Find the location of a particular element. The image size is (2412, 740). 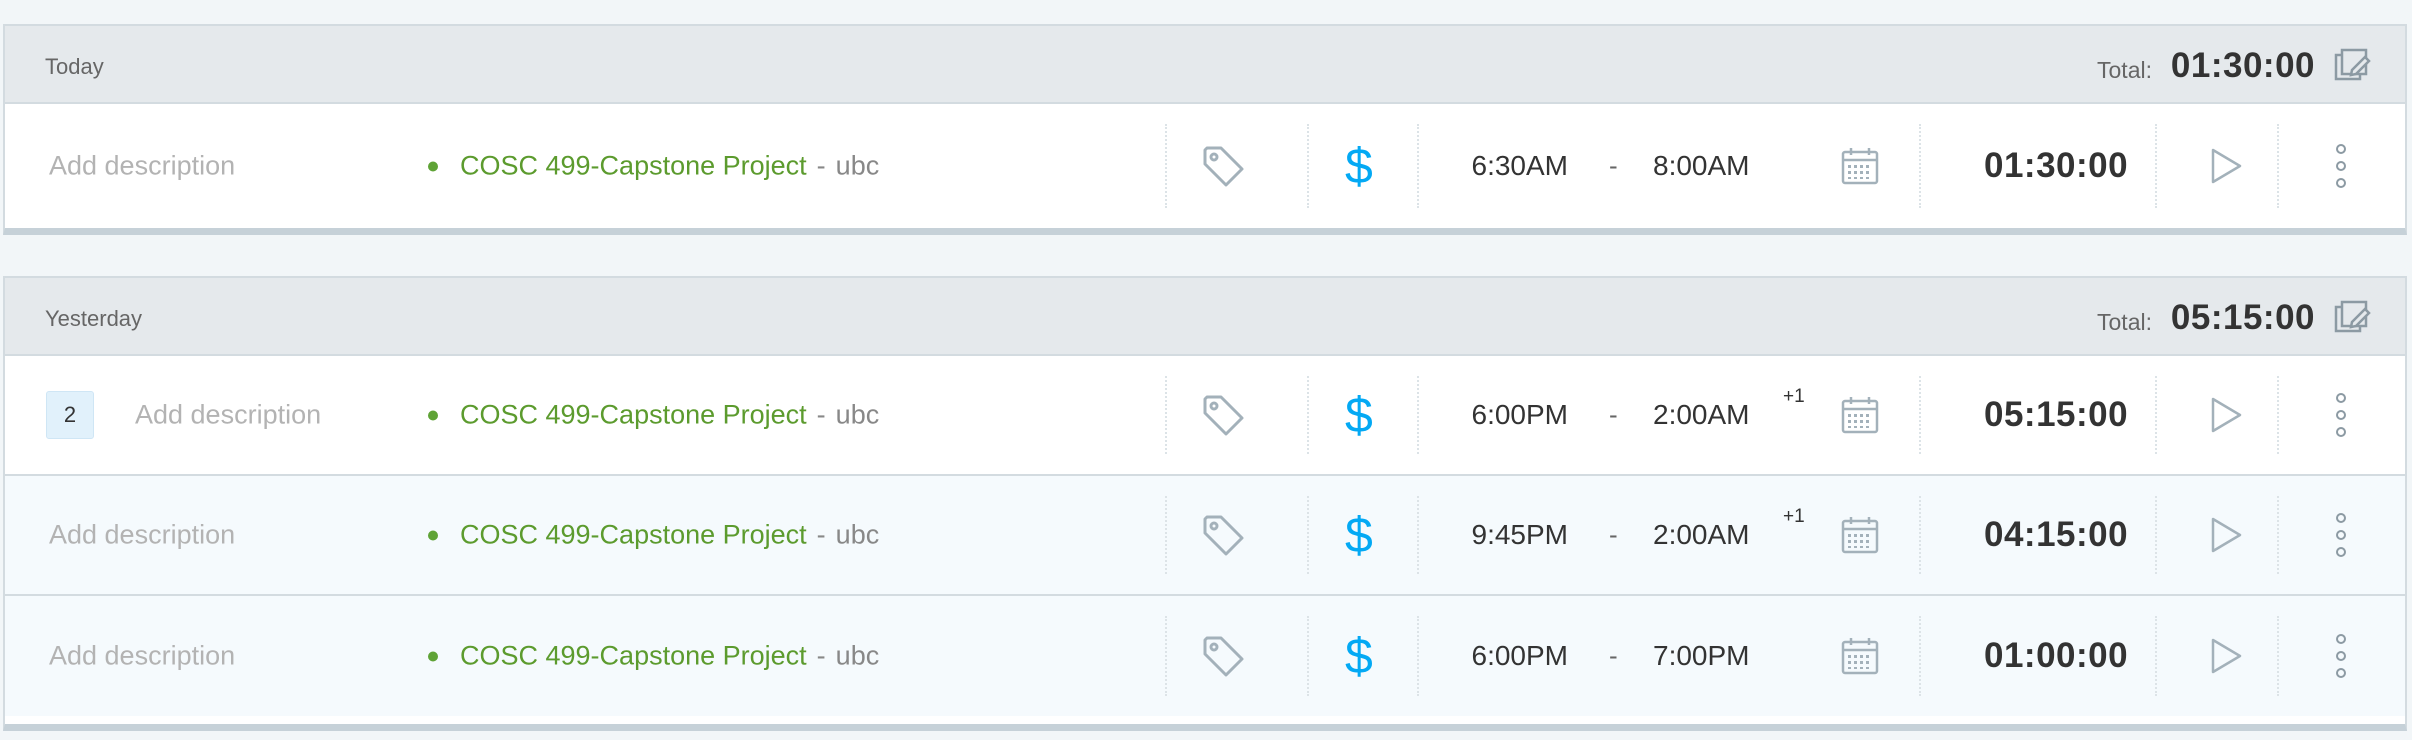

day-group-header: Today Total: 01:30:00 is located at coordinates (1205, 65).